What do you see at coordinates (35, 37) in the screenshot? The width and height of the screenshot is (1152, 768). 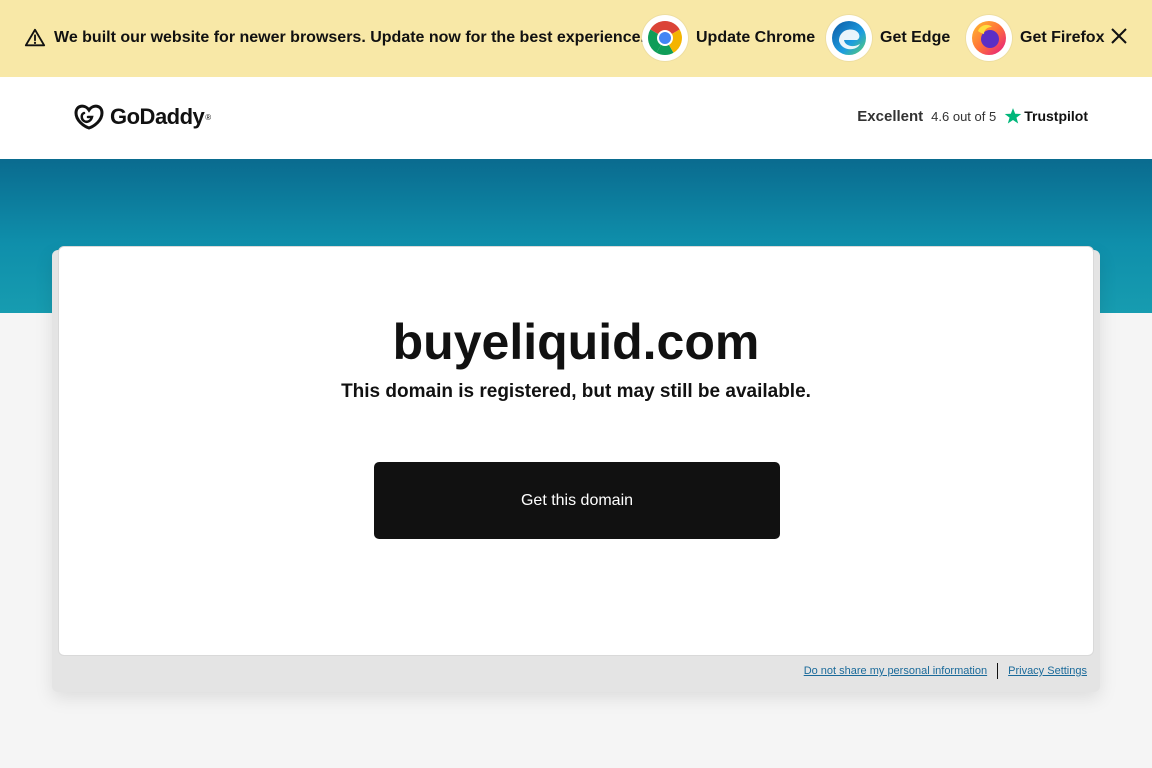 I see `warning-icon` at bounding box center [35, 37].